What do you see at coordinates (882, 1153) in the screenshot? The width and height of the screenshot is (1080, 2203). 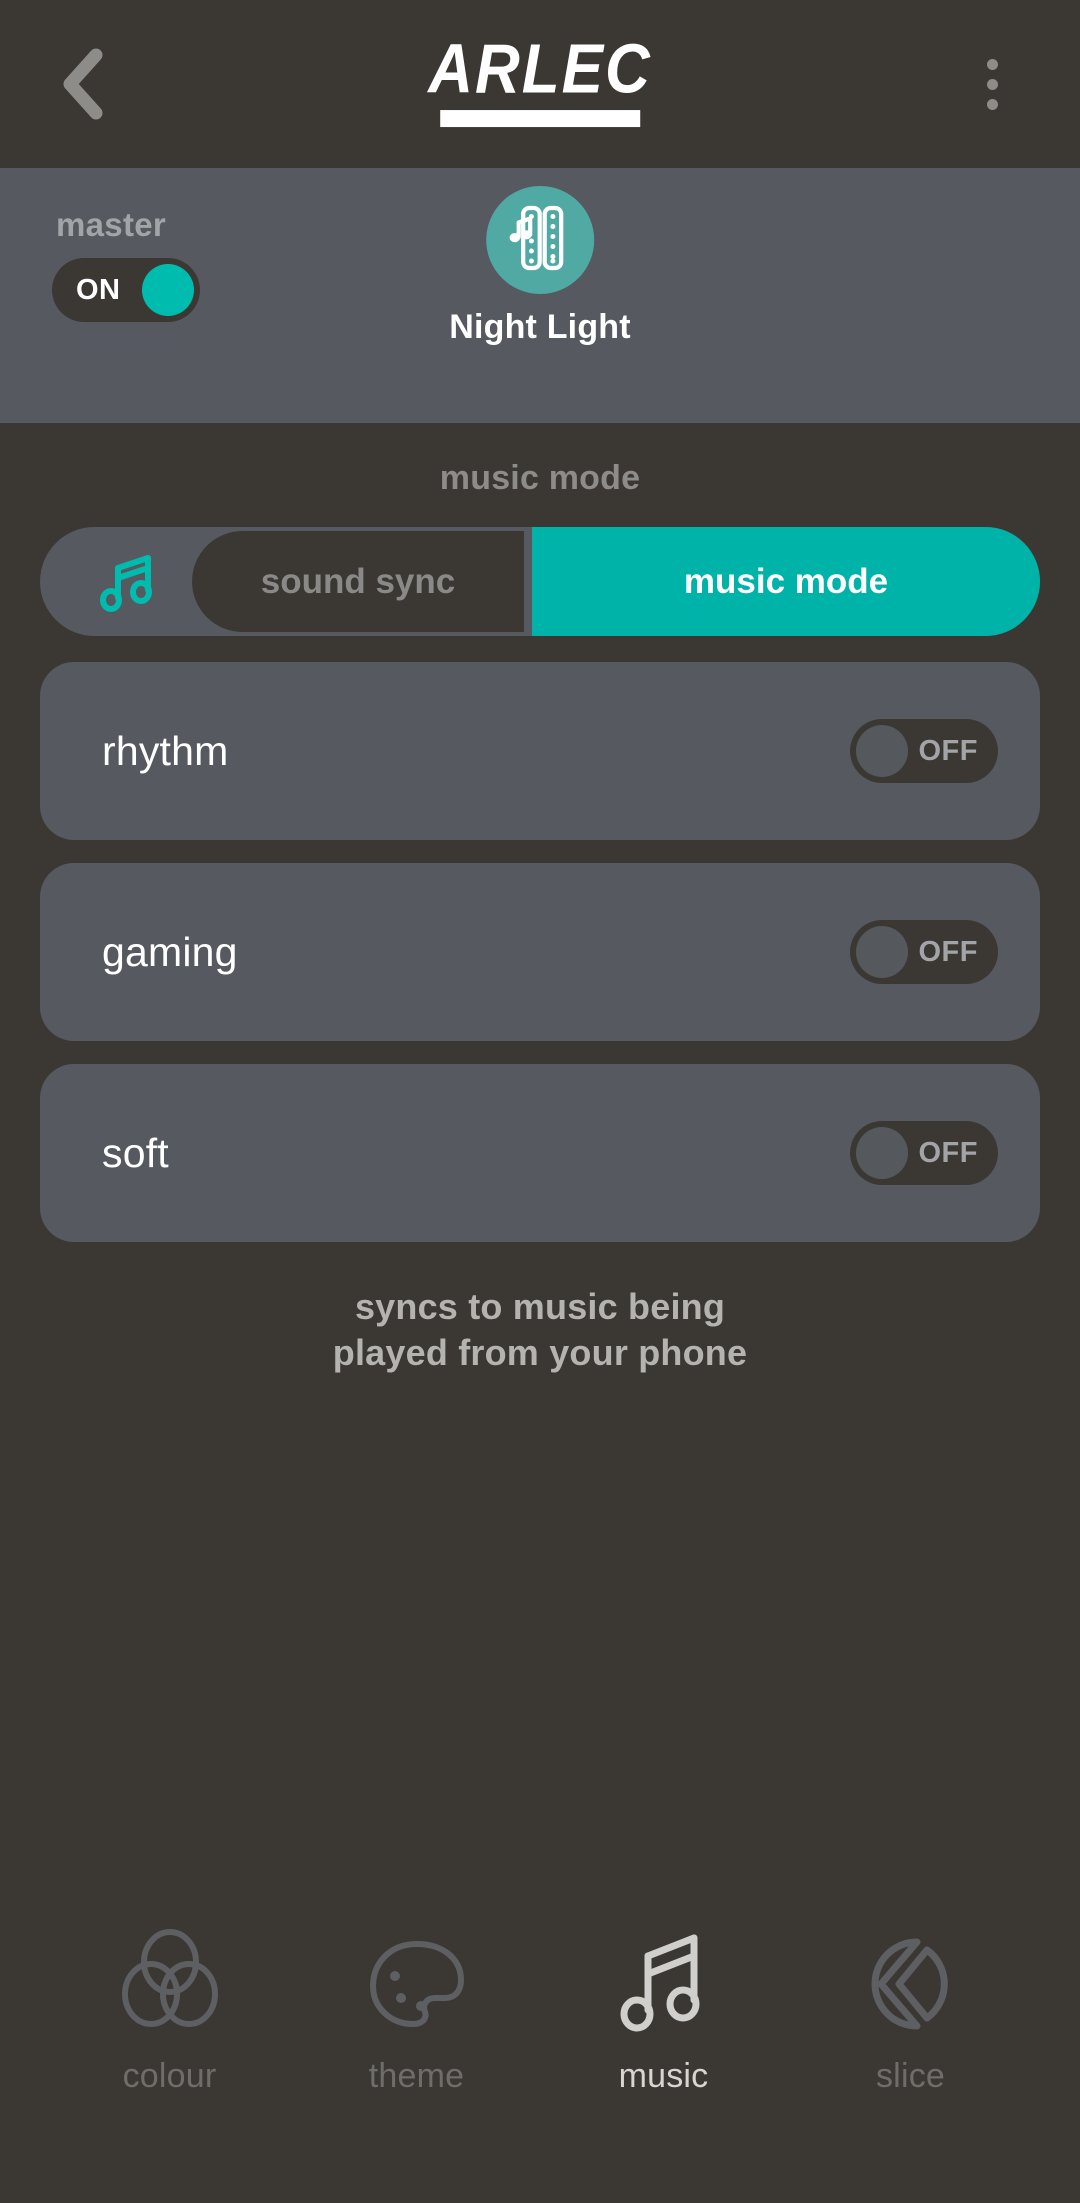 I see `option-toggle-soft-knob` at bounding box center [882, 1153].